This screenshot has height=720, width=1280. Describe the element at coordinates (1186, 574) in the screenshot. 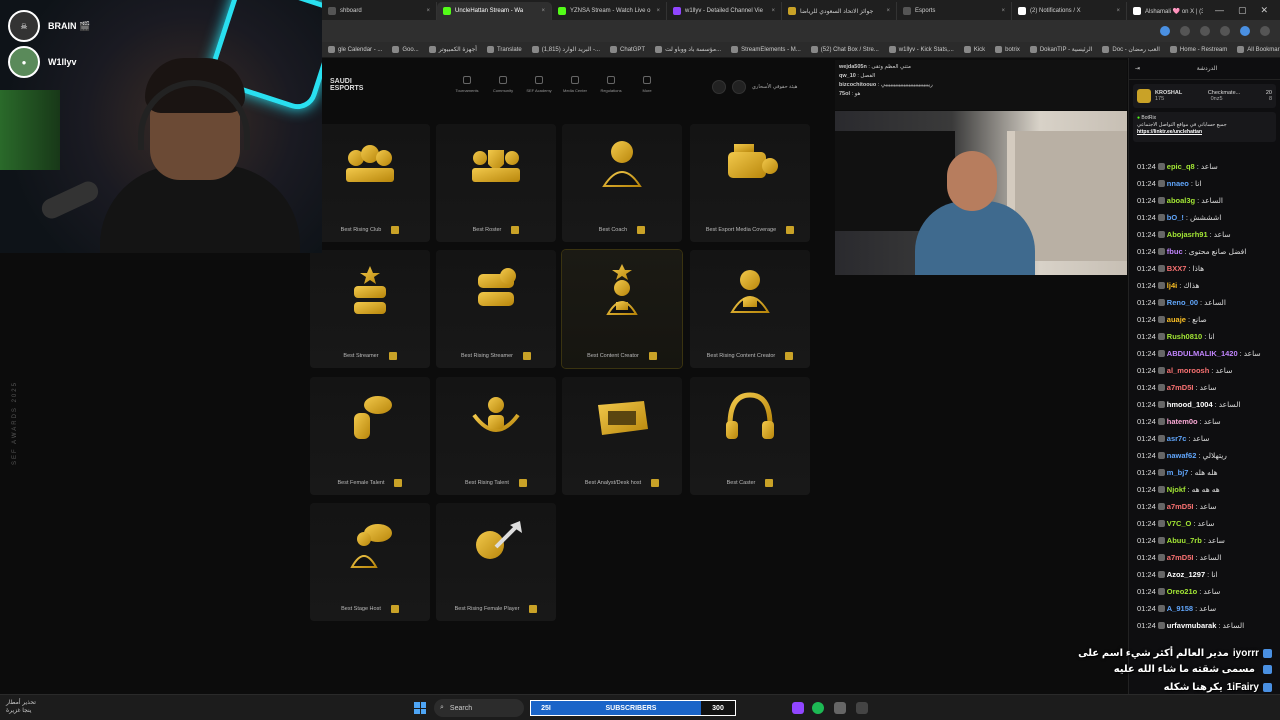

I see `chat-username: Azoz_1297` at that location.